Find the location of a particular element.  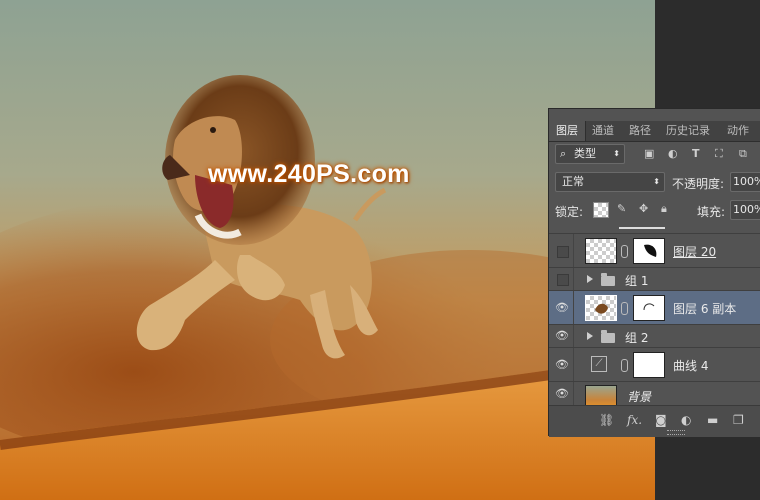

opacity-value: 100% is located at coordinates (746, 181).